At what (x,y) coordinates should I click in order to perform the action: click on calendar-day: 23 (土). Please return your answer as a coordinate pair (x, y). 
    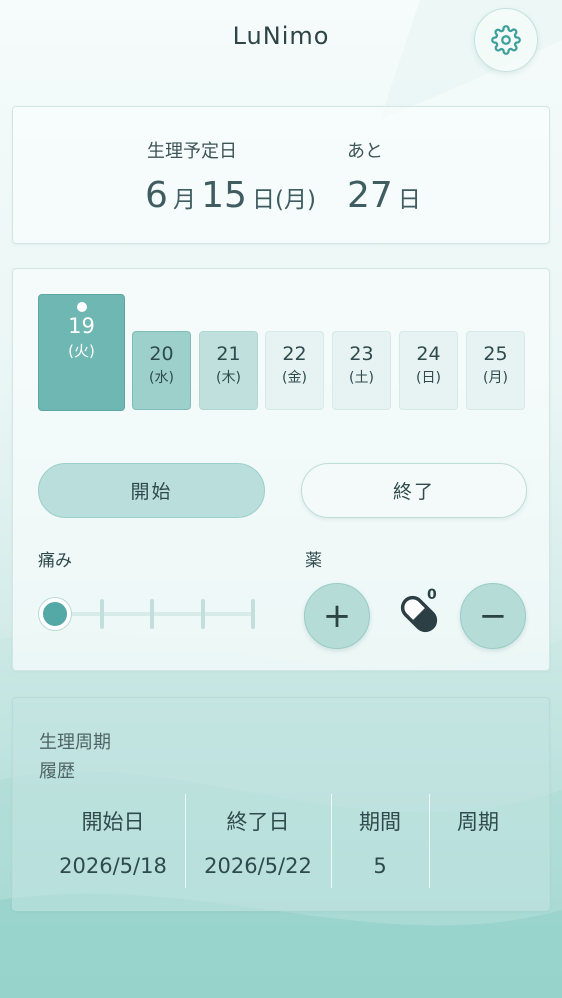
    Looking at the image, I should click on (361, 370).